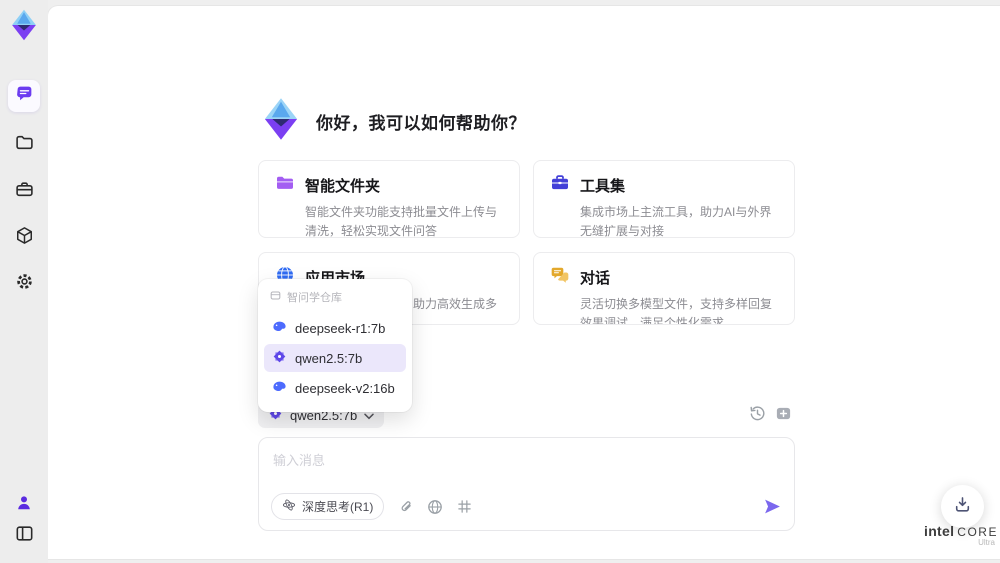 This screenshot has height=563, width=1000. I want to click on repository-icon, so click(275, 297).